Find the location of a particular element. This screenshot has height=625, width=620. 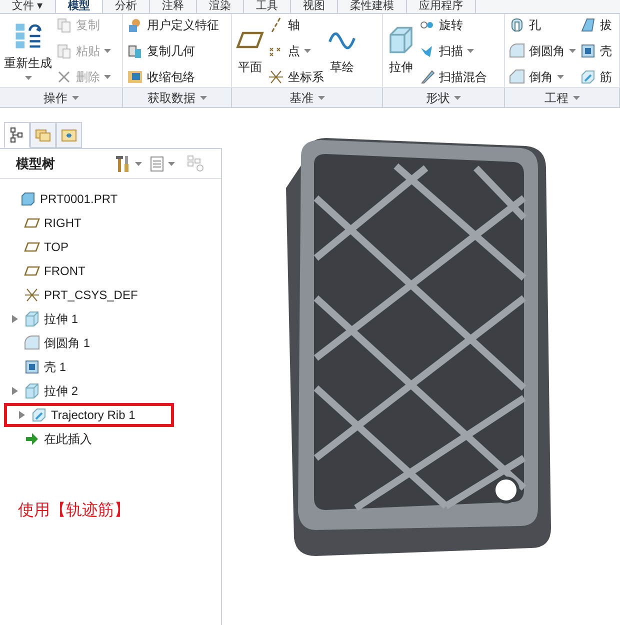

tools-button is located at coordinates (128, 163).